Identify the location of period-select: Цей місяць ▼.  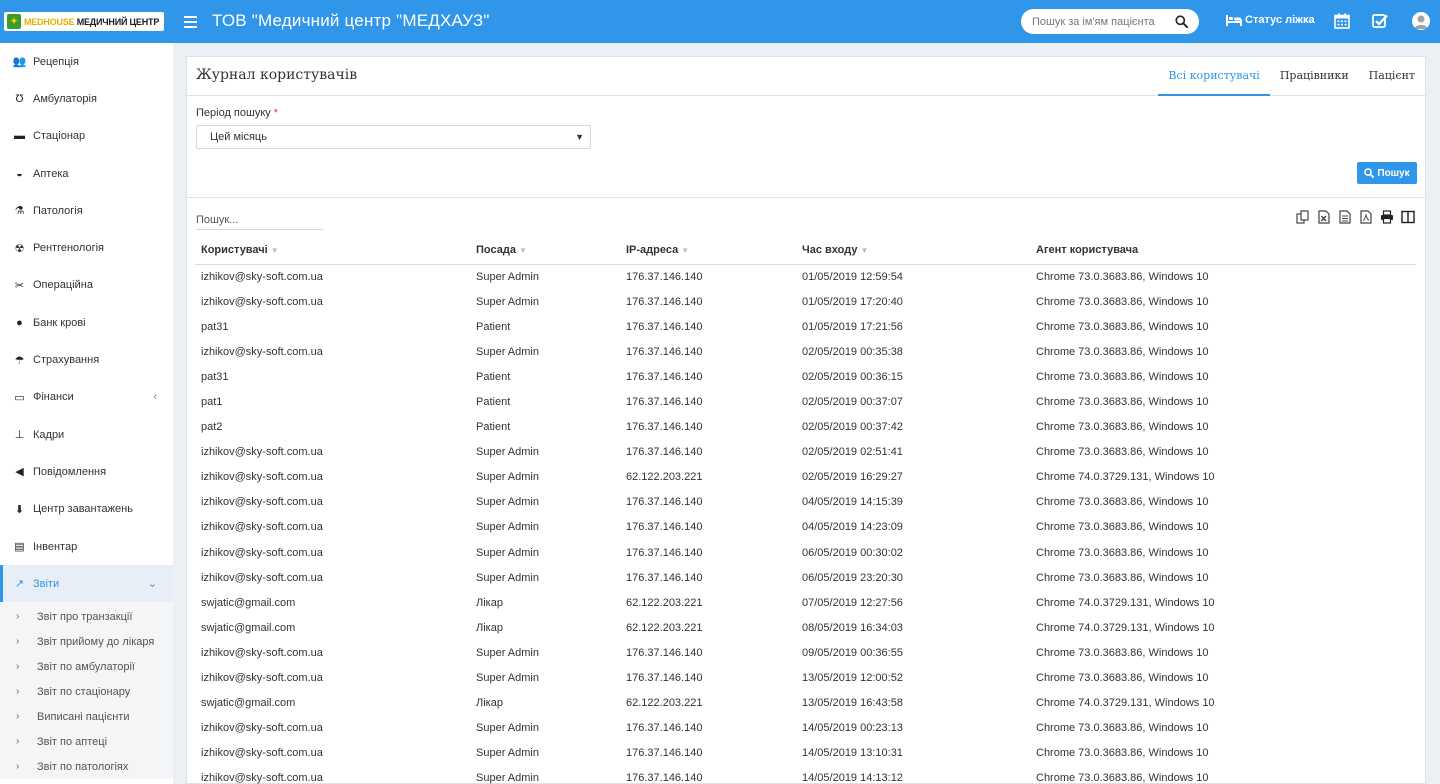
(393, 137).